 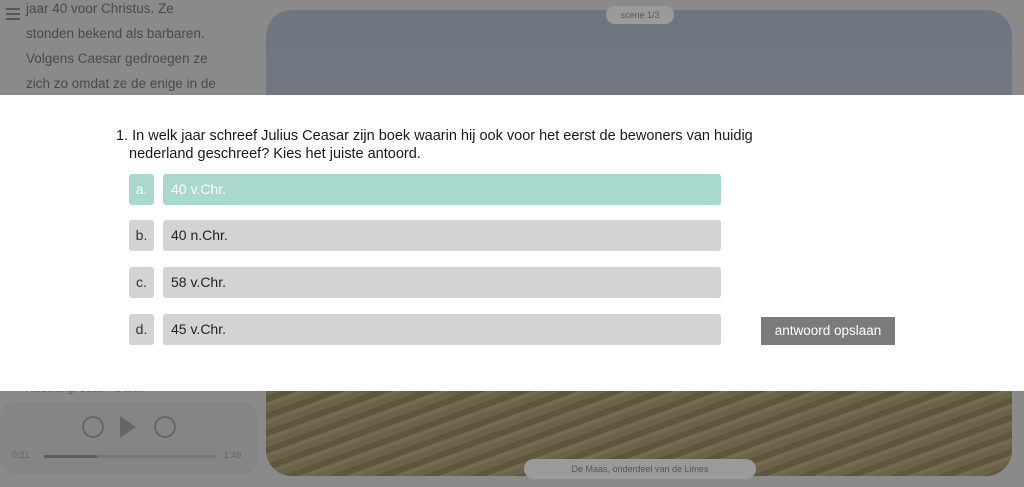 I want to click on audio-progress-bar, so click(x=130, y=456).